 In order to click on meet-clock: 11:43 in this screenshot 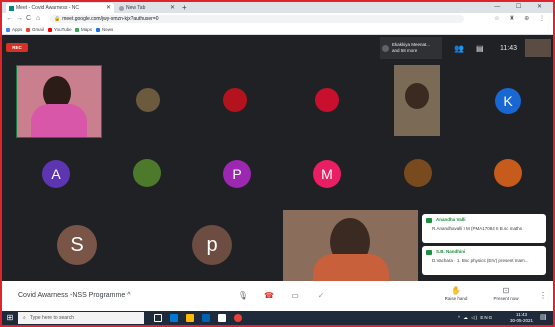, I will do `click(508, 48)`.